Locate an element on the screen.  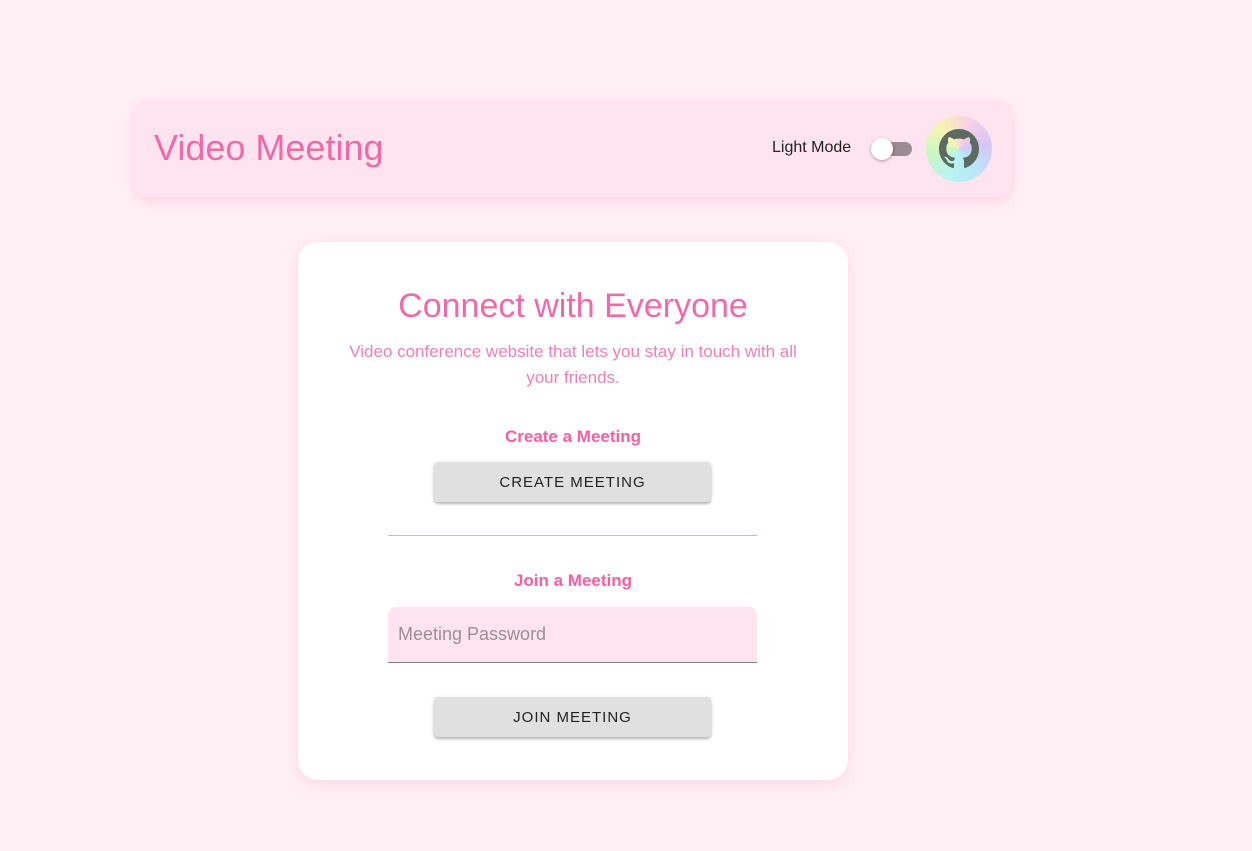
theme-toggle is located at coordinates (892, 149).